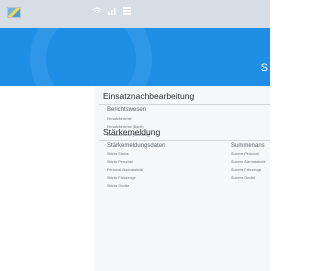 The width and height of the screenshot is (320, 271). What do you see at coordinates (120, 162) in the screenshot?
I see `link-staerke-personal: Stärke Personal` at bounding box center [120, 162].